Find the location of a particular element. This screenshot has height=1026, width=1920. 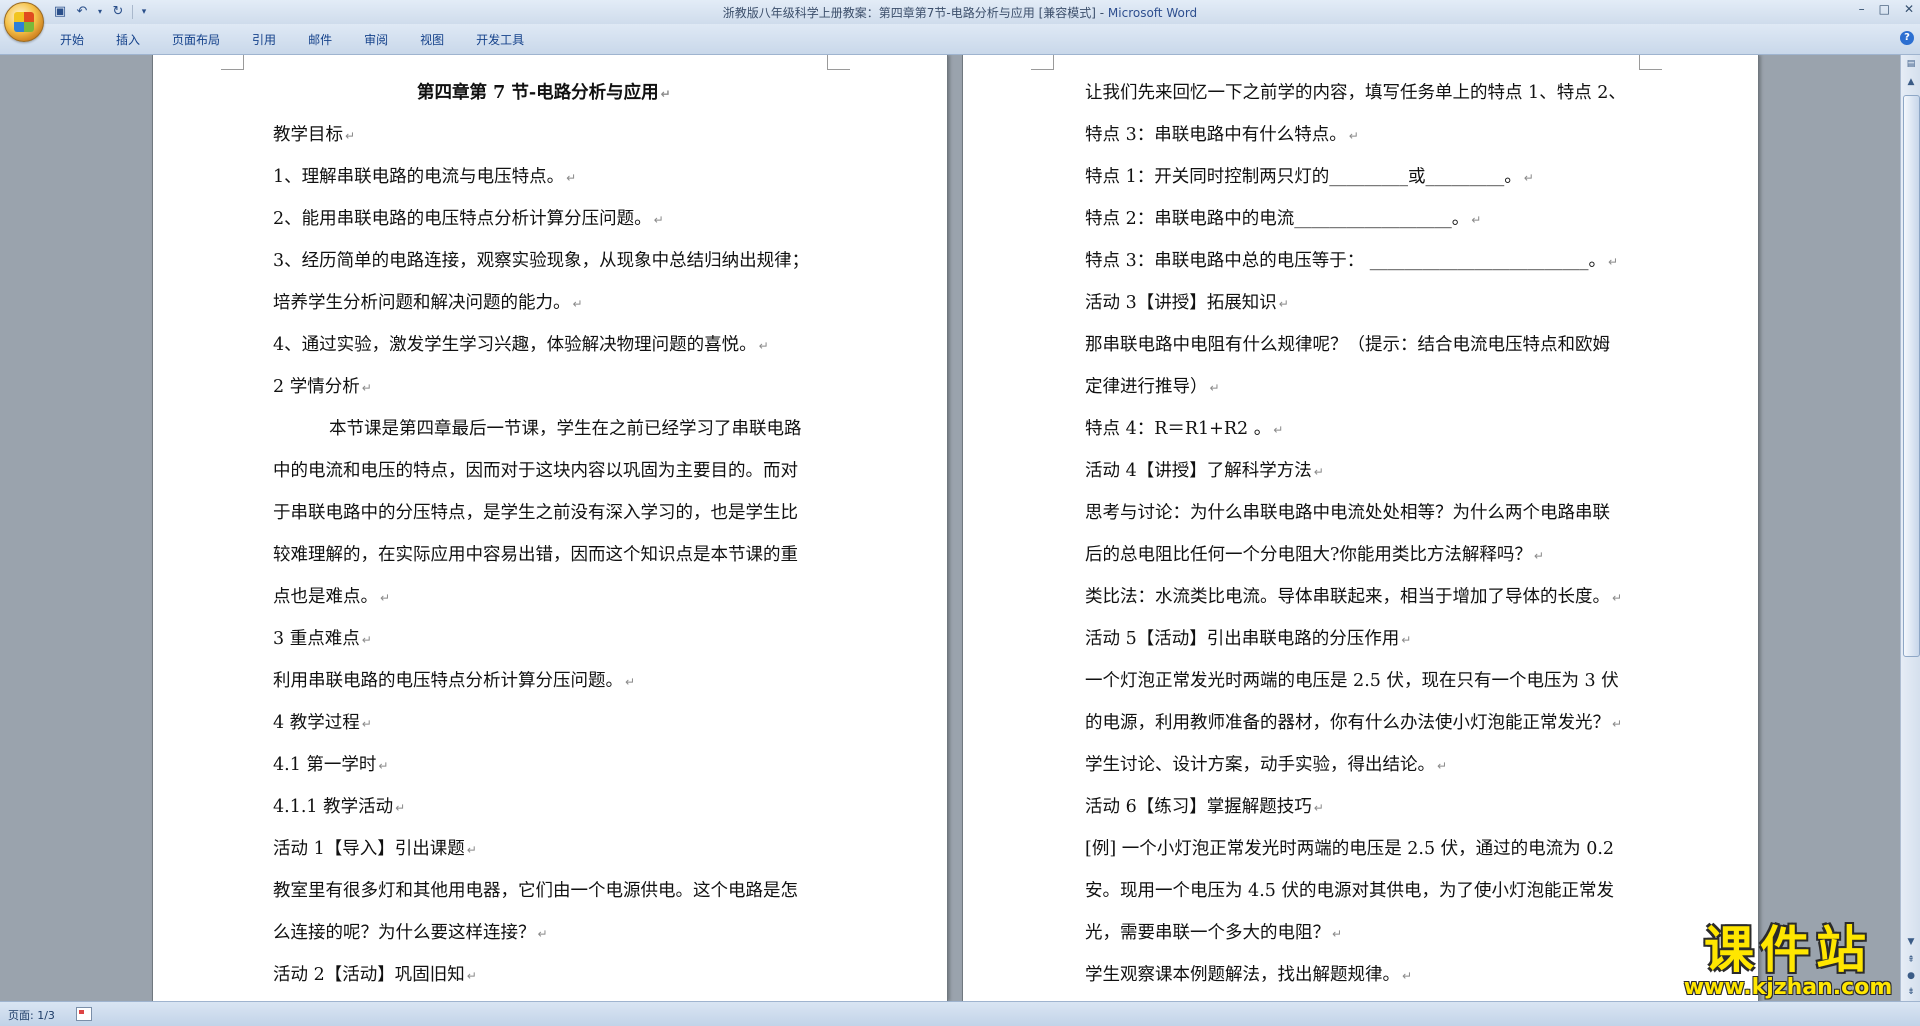

paragraph: 后的总电阻比任何一个分电阻大?你能用类比方法解释吗？ ↵ is located at coordinates (1314, 555).